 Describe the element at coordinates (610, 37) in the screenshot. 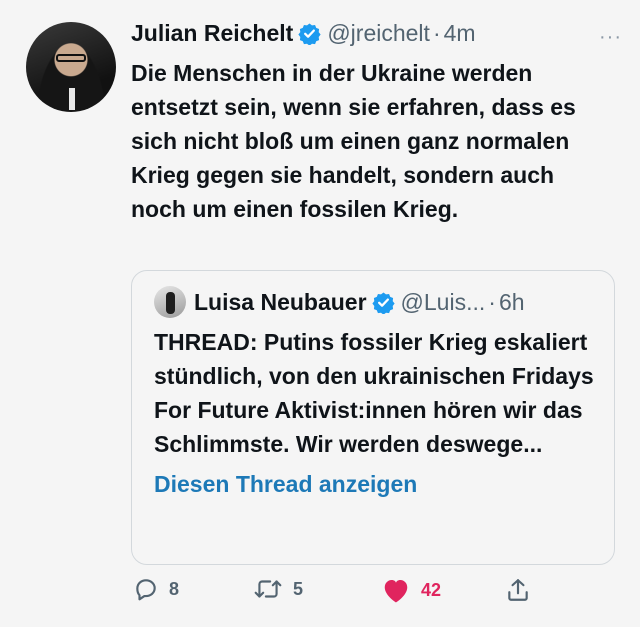

I see `more-icon: ···` at that location.